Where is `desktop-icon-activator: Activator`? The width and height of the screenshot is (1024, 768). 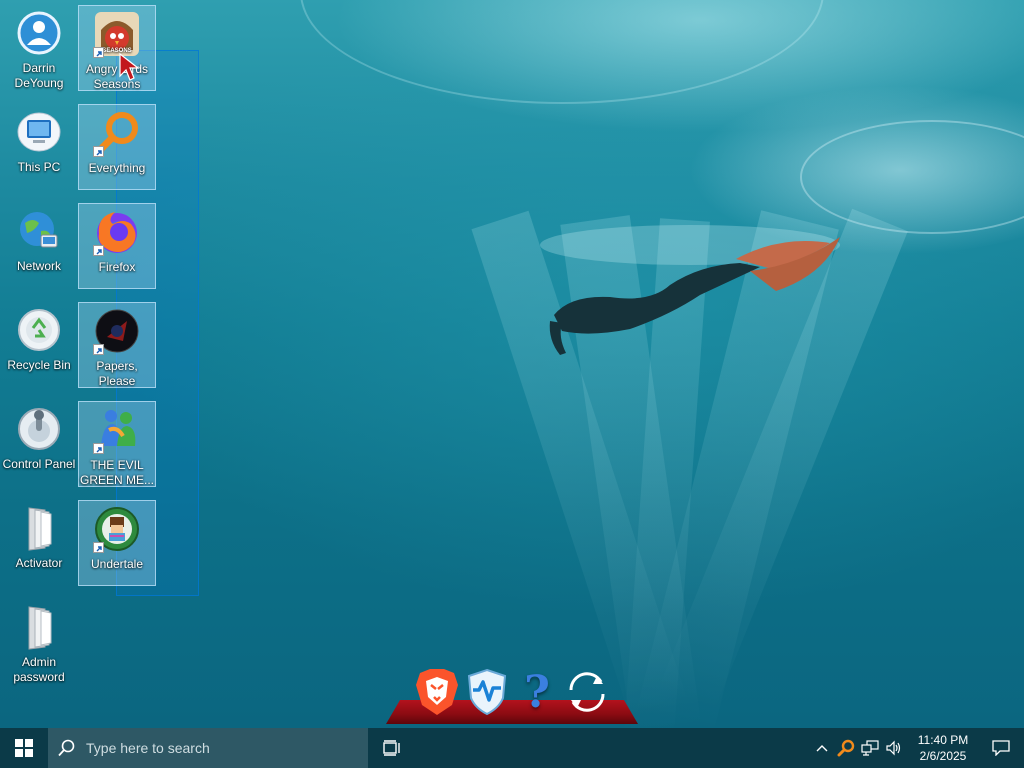 desktop-icon-activator: Activator is located at coordinates (39, 543).